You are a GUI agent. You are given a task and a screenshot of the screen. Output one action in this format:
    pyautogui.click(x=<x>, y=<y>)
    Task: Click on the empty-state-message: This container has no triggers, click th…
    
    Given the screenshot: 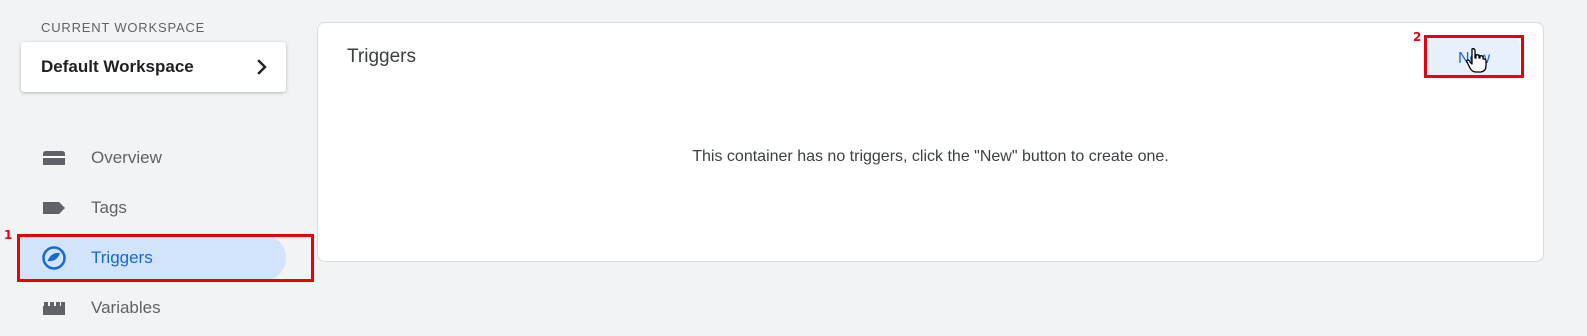 What is the action you would take?
    pyautogui.click(x=930, y=156)
    